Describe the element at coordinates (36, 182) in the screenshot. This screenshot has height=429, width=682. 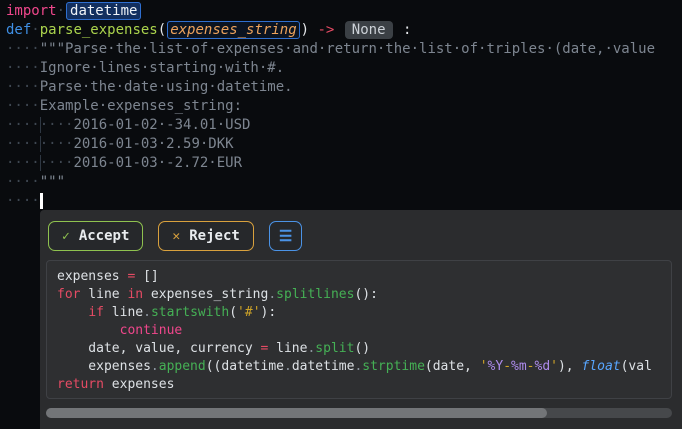
I see `code-line: ····"""` at that location.